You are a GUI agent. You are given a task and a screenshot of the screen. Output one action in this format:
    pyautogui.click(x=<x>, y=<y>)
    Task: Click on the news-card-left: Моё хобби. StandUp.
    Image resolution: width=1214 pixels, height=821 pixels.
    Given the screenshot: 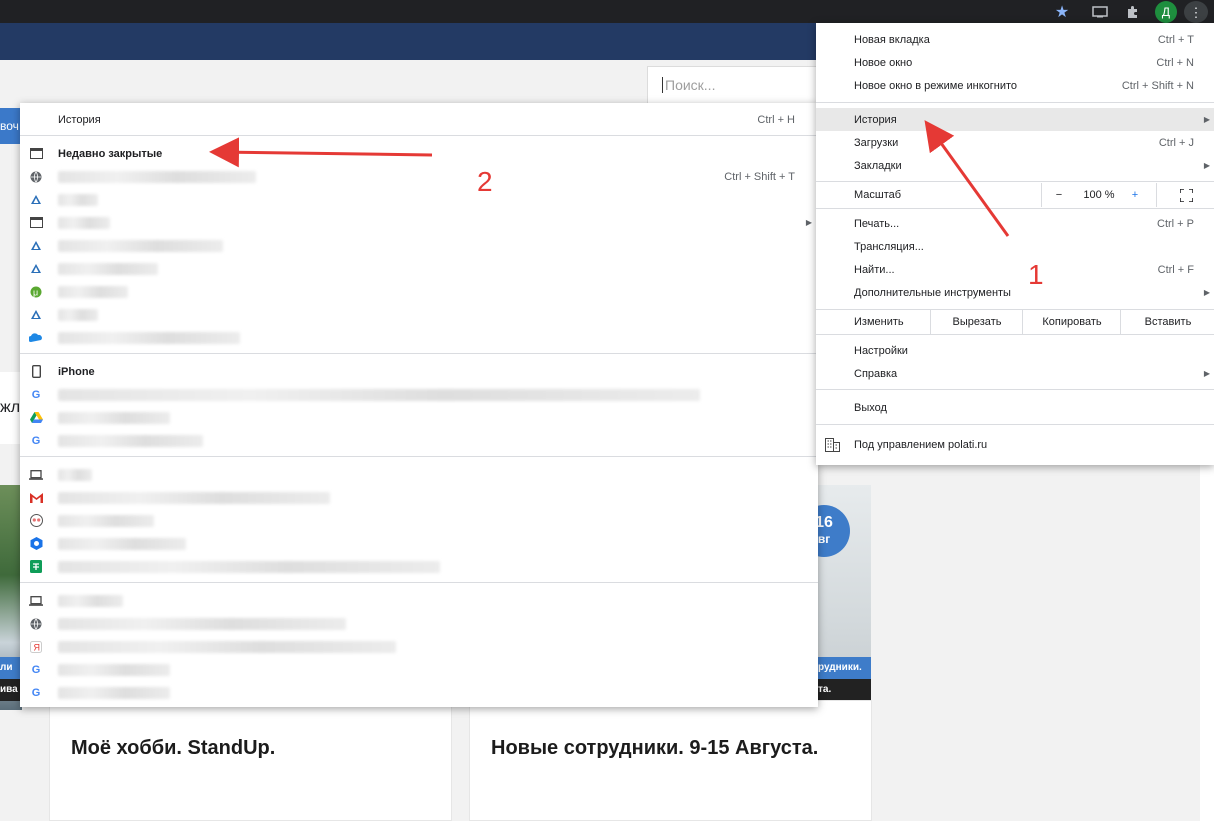 What is the action you would take?
    pyautogui.click(x=250, y=760)
    